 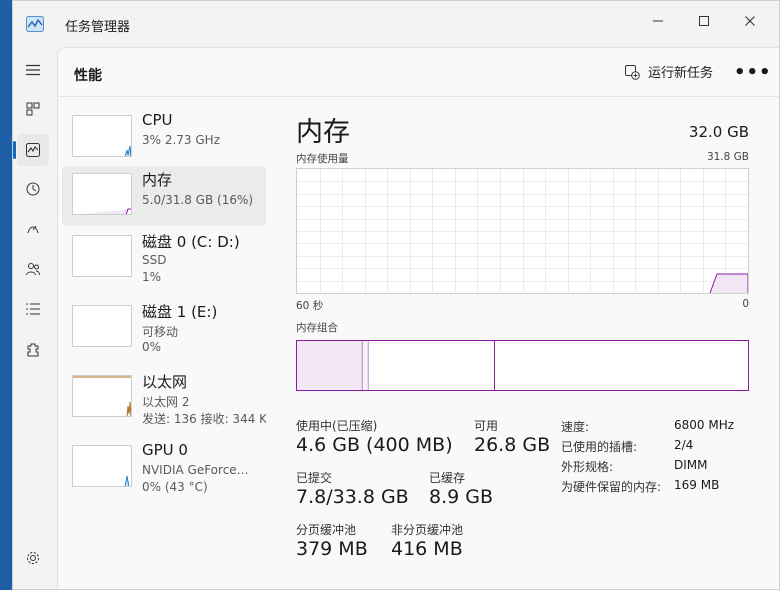 I want to click on processes-icon, so click(x=33, y=109).